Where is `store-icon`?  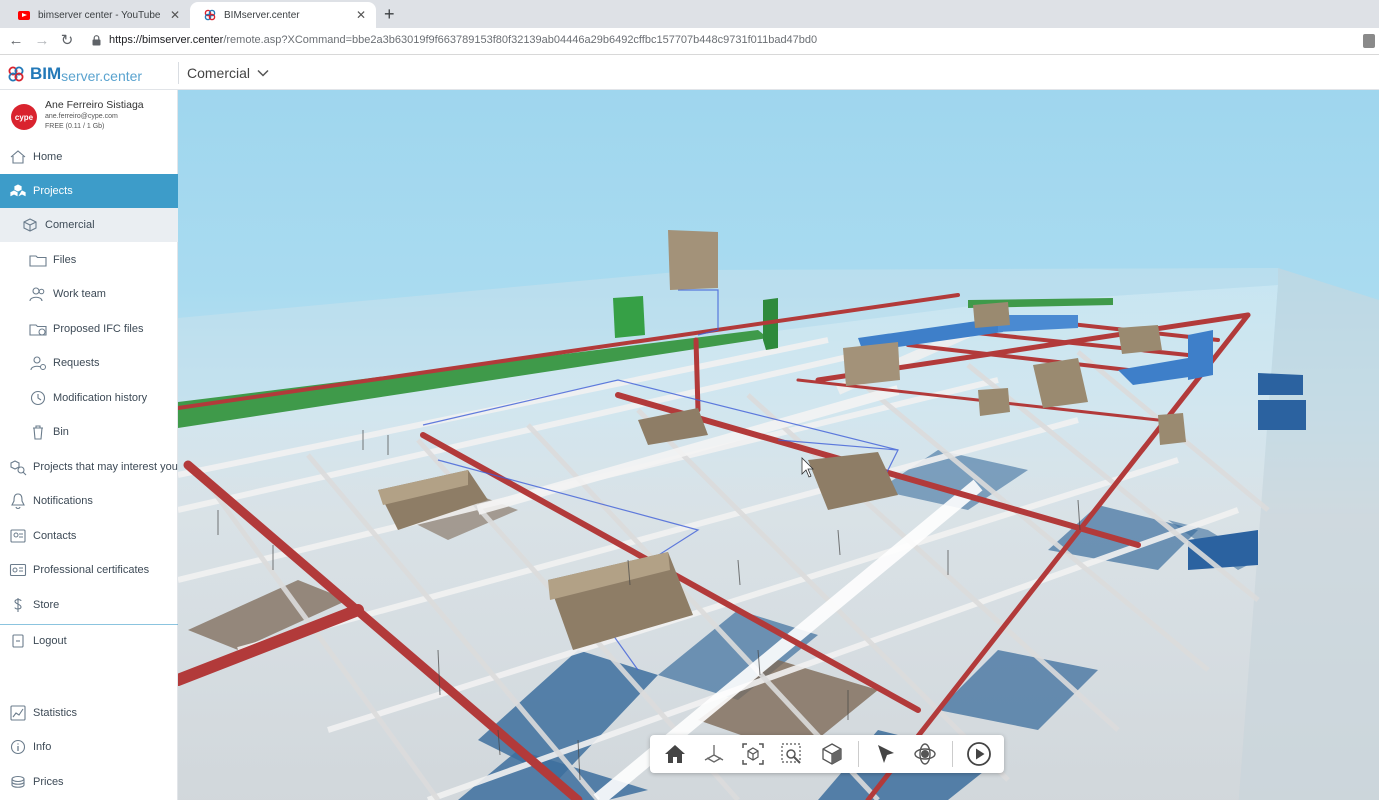 store-icon is located at coordinates (18, 605).